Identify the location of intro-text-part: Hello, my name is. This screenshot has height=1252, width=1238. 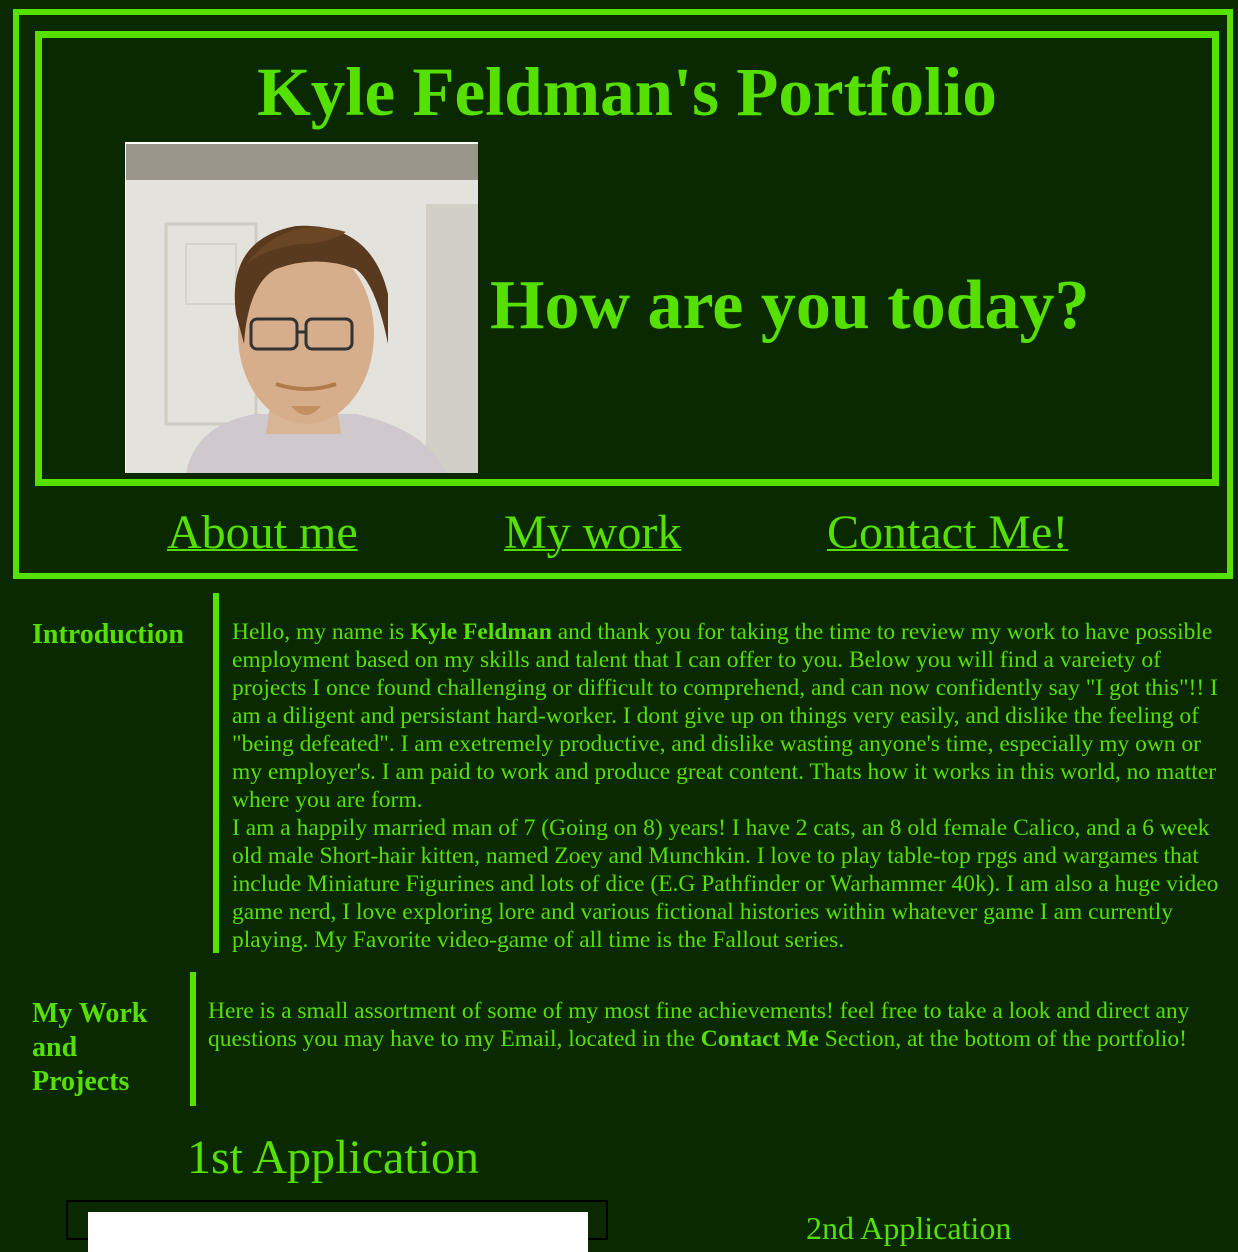
(321, 632).